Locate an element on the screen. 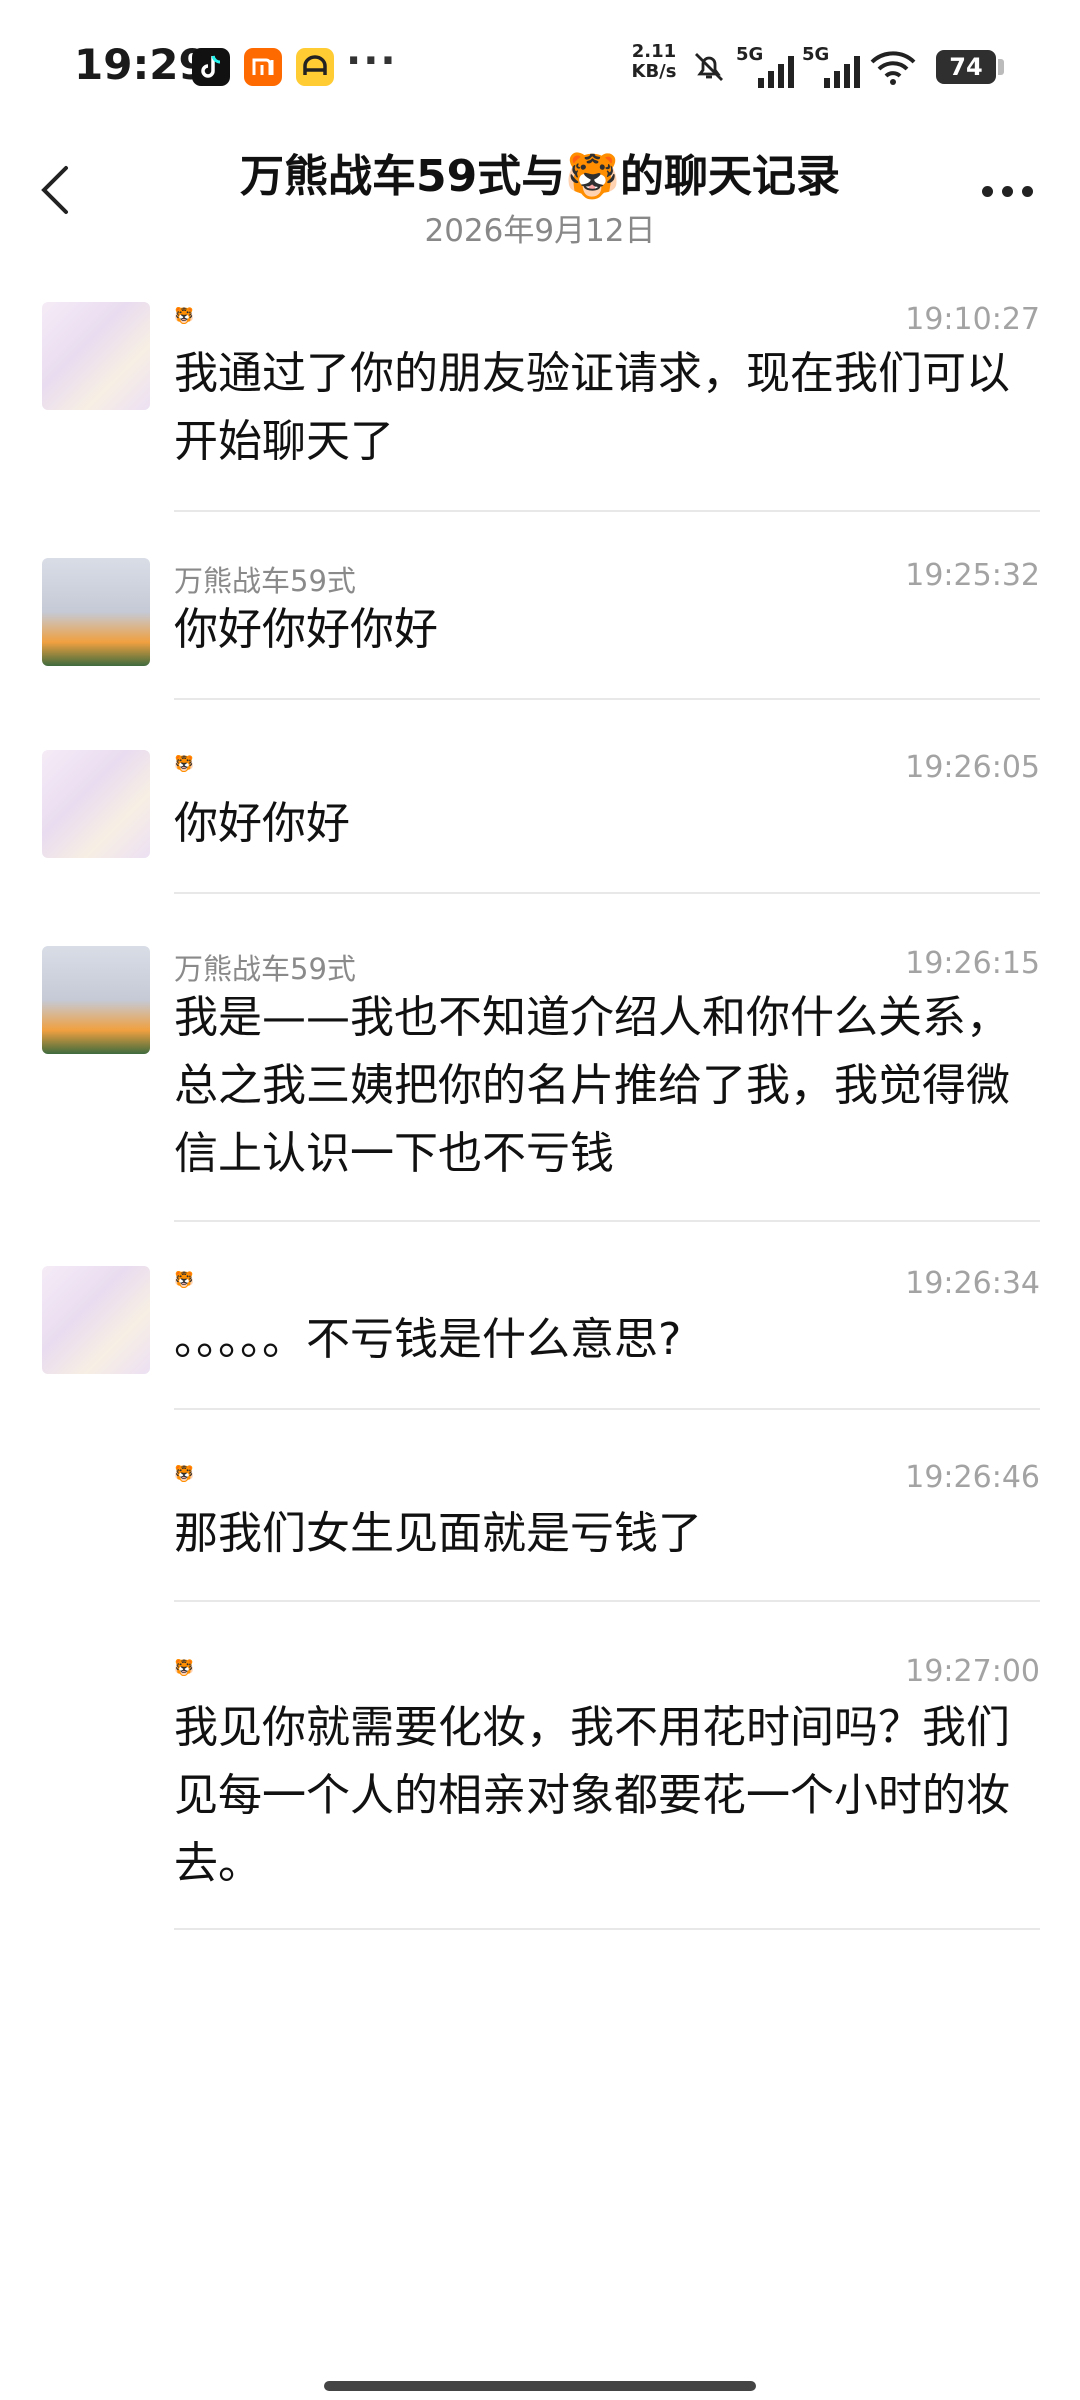  battery-level: 74 is located at coordinates (966, 67).